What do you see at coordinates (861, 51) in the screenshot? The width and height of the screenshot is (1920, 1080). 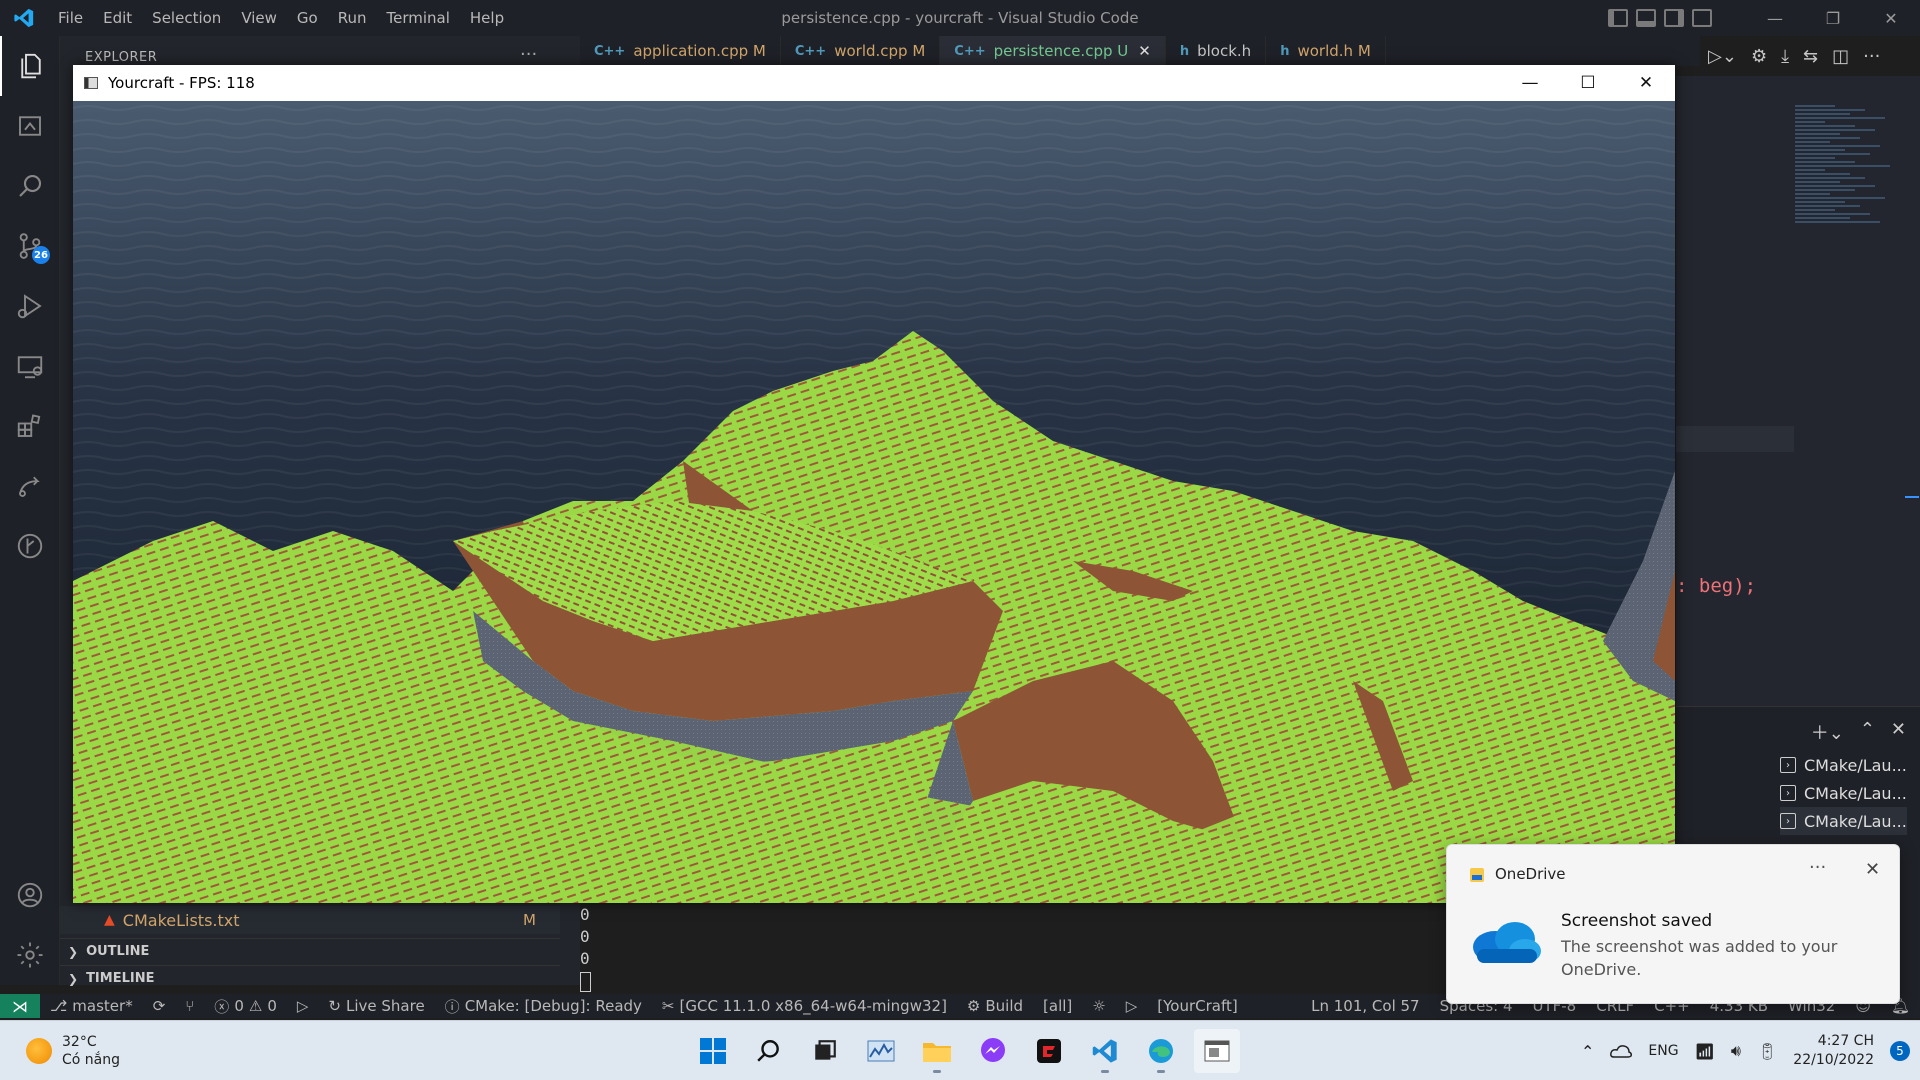 I see `tab-world-cpp: C++ world.cpp M` at bounding box center [861, 51].